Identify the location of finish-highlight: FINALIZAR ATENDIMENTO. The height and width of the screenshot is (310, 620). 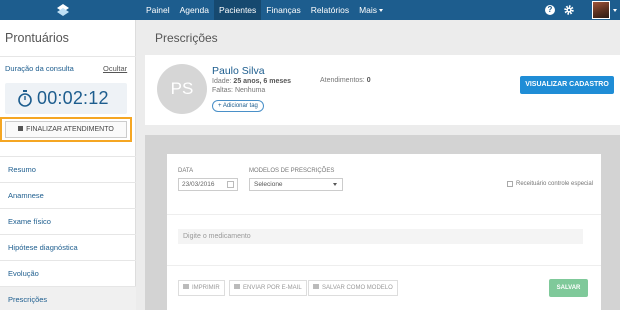
(66, 129).